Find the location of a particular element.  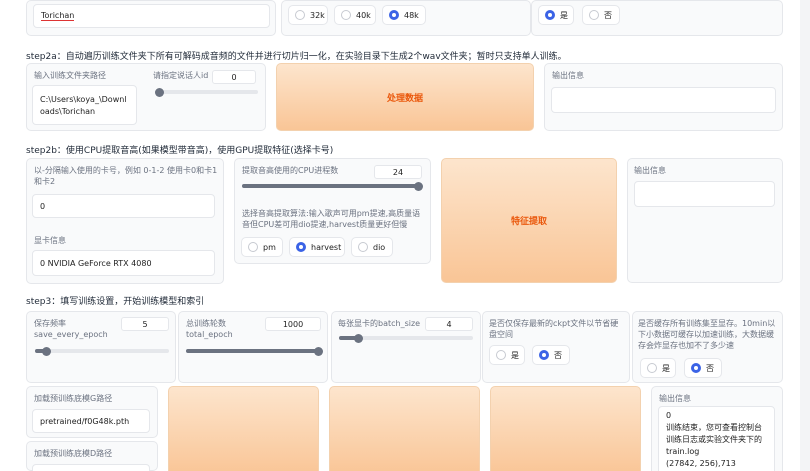

save-frequency-input: 5 is located at coordinates (145, 324).